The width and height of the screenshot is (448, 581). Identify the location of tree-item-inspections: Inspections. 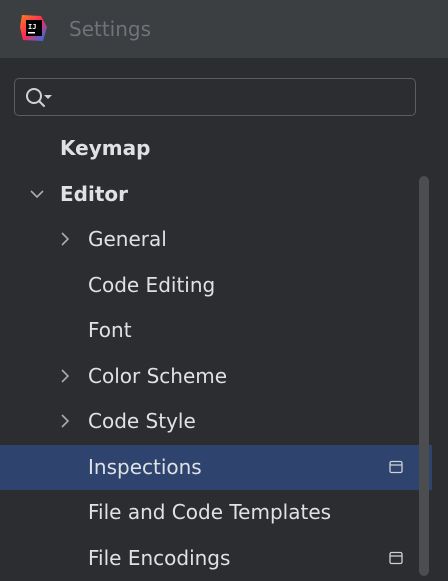
(216, 467).